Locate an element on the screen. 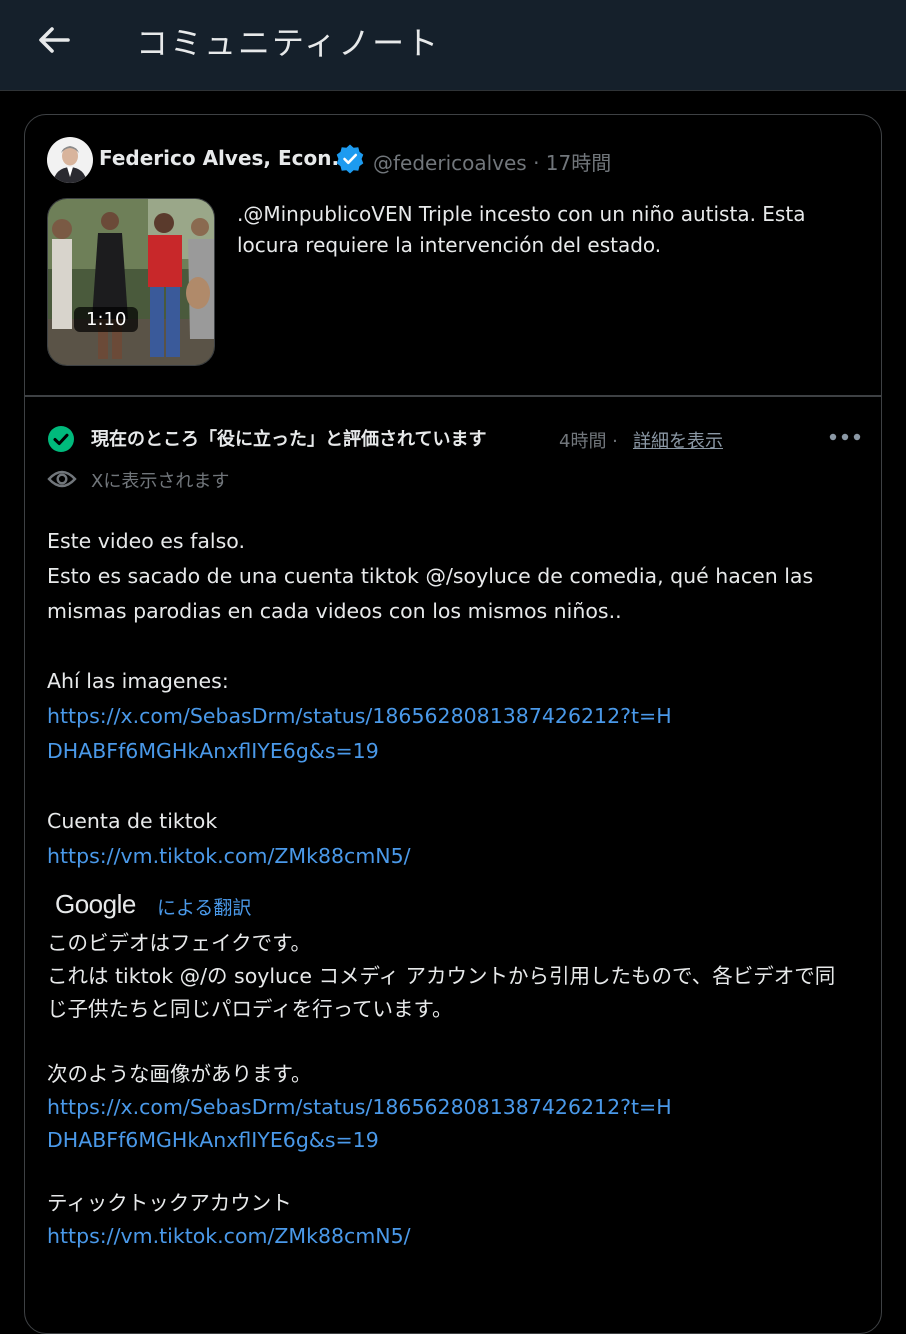  eye-icon is located at coordinates (62, 479).